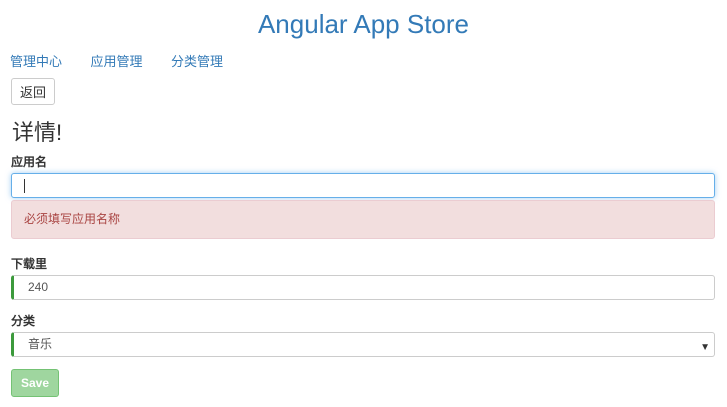 This screenshot has height=407, width=727. Describe the element at coordinates (36, 61) in the screenshot. I see `nav-item-admin-center: 管理中心` at that location.